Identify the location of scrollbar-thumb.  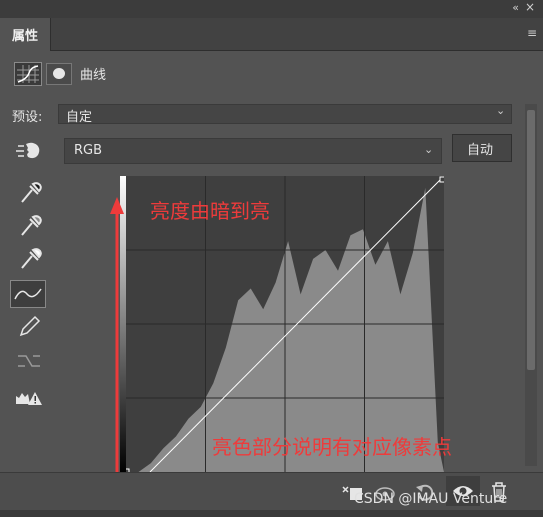
(531, 240).